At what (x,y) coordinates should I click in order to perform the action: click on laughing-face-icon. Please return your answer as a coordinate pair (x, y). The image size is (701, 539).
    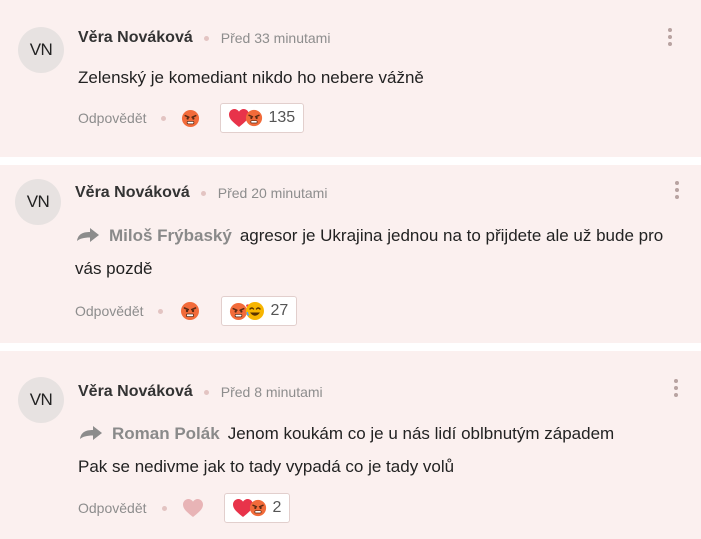
    Looking at the image, I should click on (254, 311).